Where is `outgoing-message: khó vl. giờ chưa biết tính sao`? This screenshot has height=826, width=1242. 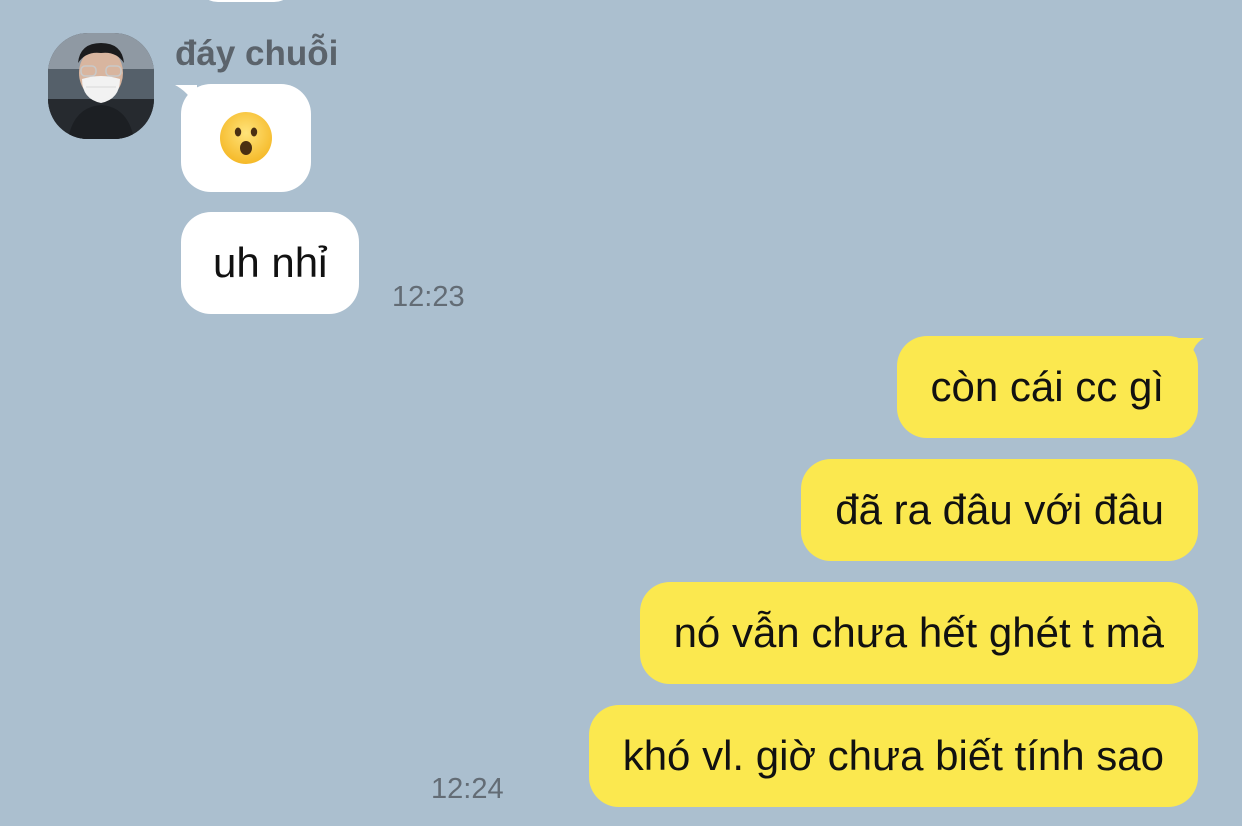 outgoing-message: khó vl. giờ chưa biết tính sao is located at coordinates (893, 756).